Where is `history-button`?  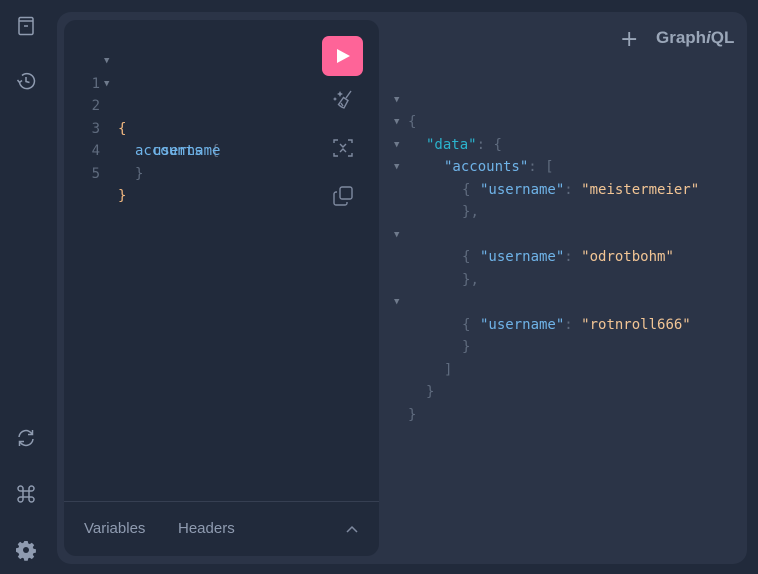 history-button is located at coordinates (26, 81).